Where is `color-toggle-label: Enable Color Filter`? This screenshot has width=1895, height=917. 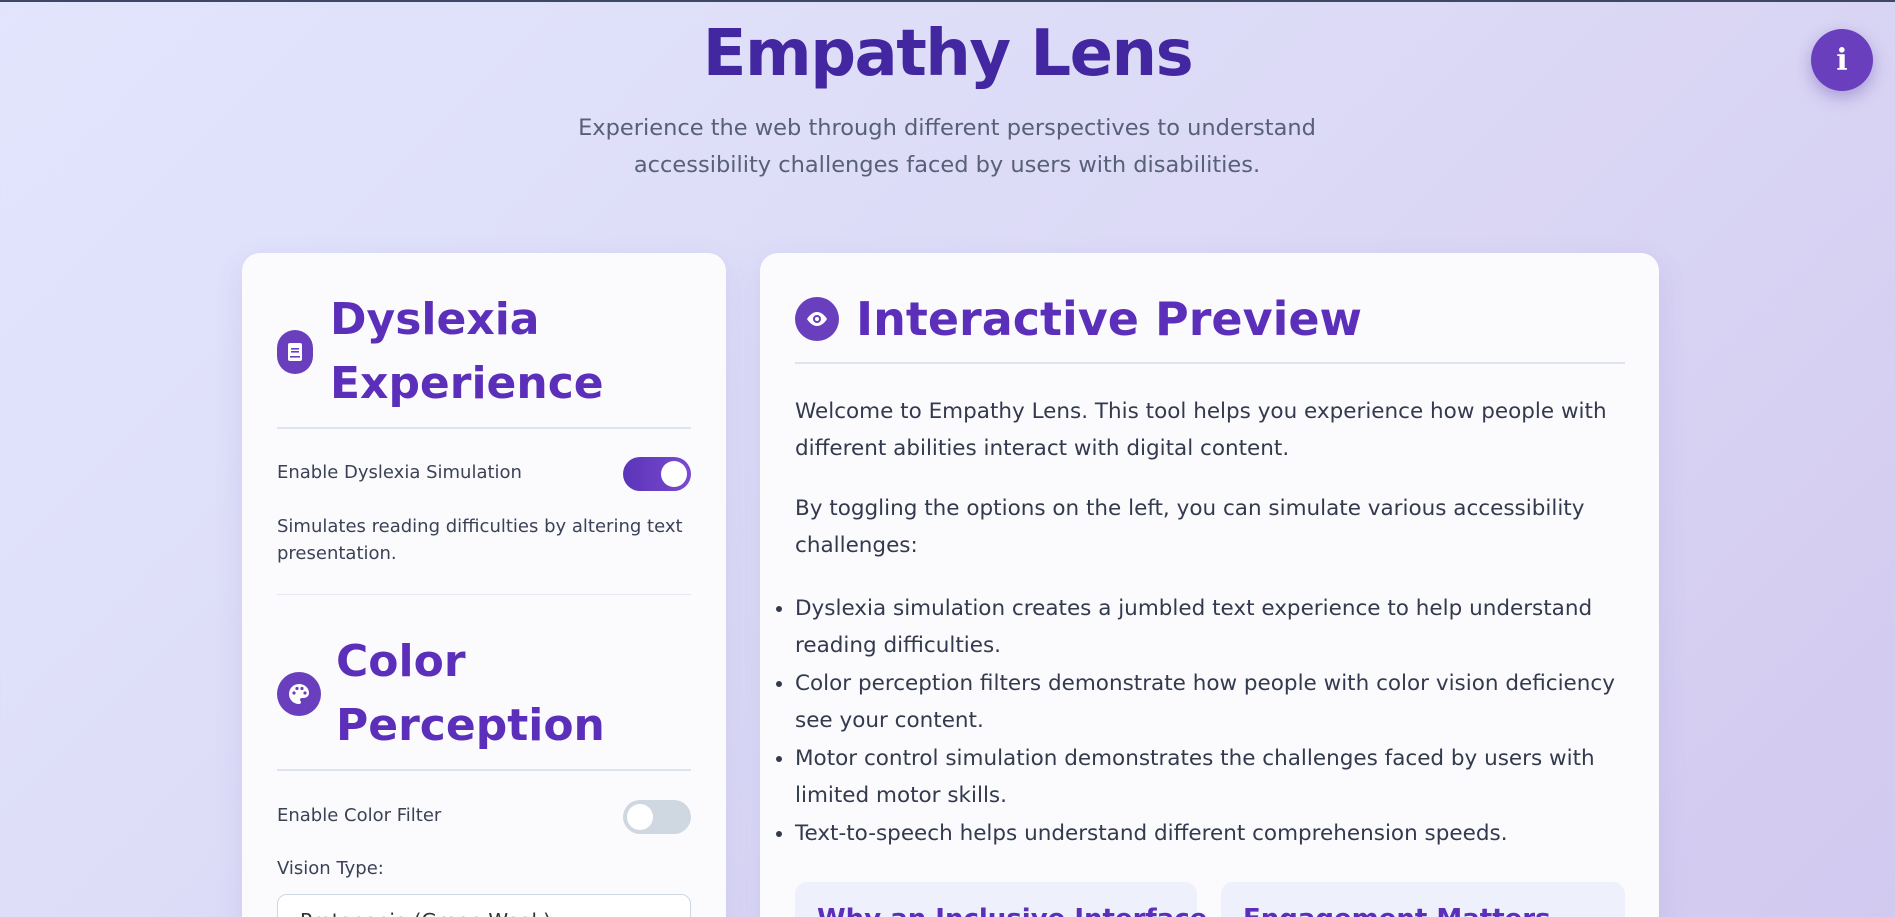
color-toggle-label: Enable Color Filter is located at coordinates (359, 815).